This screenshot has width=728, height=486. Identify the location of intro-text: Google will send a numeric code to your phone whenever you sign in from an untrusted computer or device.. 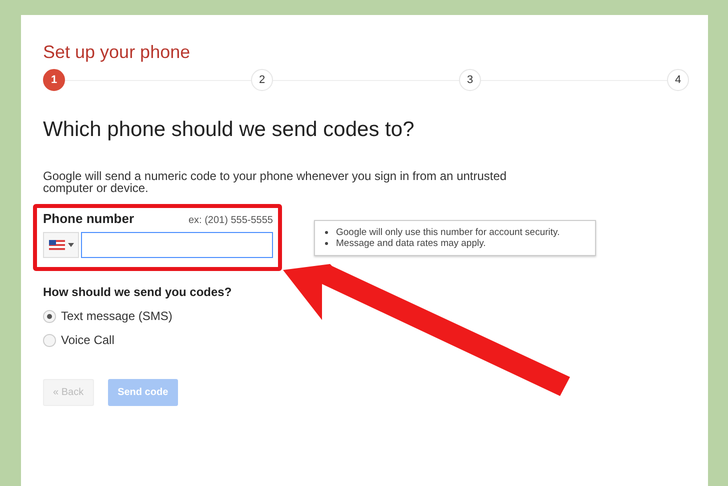
(275, 182).